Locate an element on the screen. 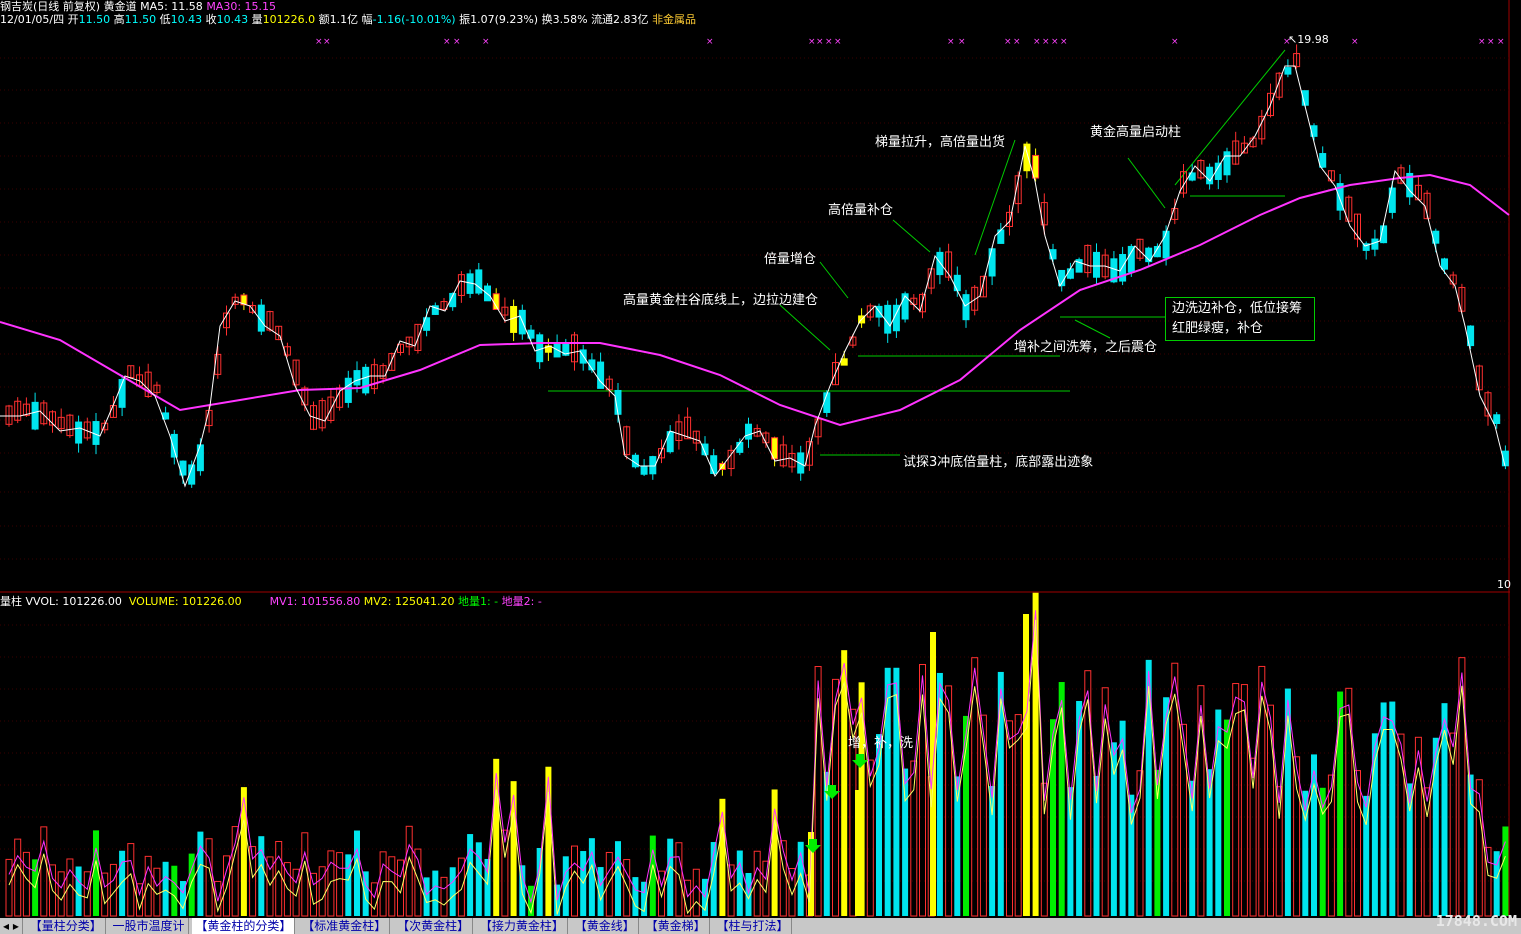  tab-scroll-left: ◂ ▸ is located at coordinates (11, 926).